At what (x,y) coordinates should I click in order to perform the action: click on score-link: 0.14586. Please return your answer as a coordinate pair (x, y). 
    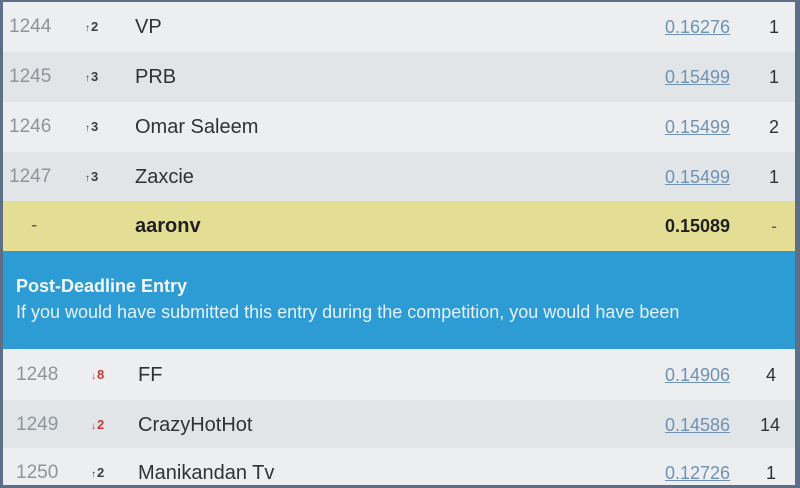
    Looking at the image, I should click on (697, 425).